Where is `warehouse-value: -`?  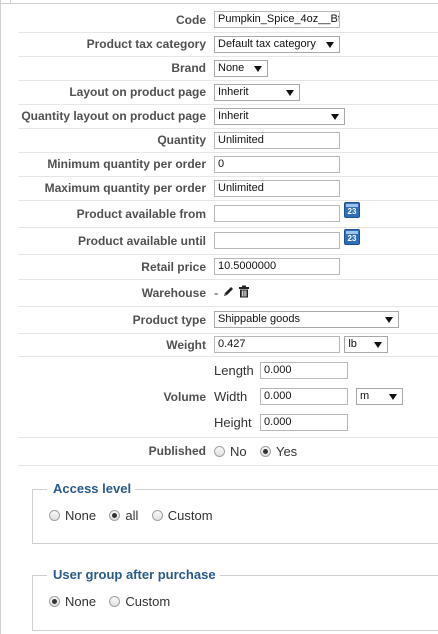
warehouse-value: - is located at coordinates (216, 292).